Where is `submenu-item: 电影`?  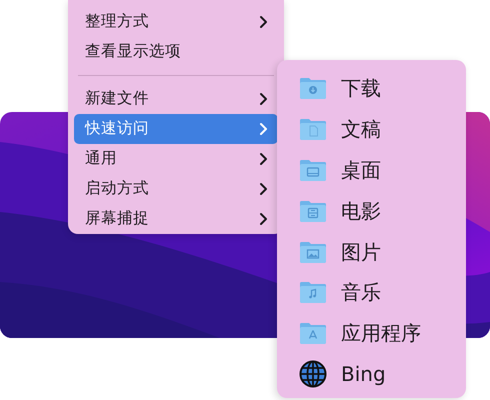 submenu-item: 电影 is located at coordinates (377, 211).